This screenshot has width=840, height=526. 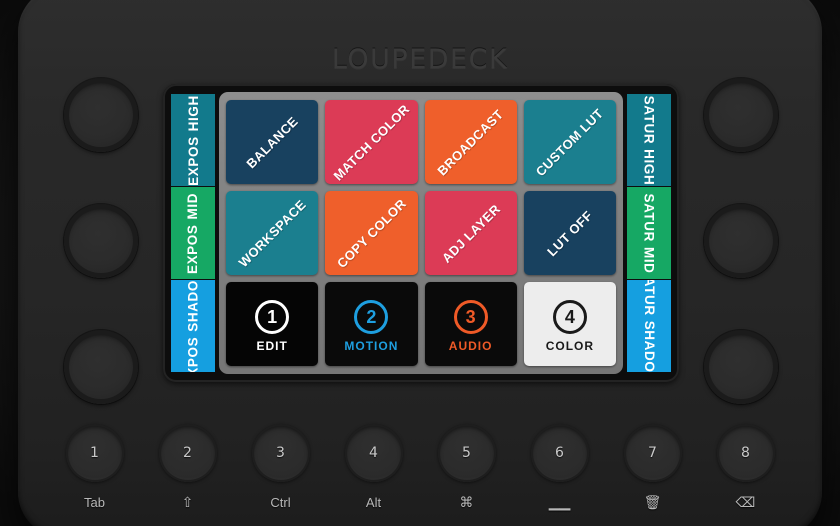 I want to click on tile-mode-motion: 2 MOTION, so click(x=371, y=324).